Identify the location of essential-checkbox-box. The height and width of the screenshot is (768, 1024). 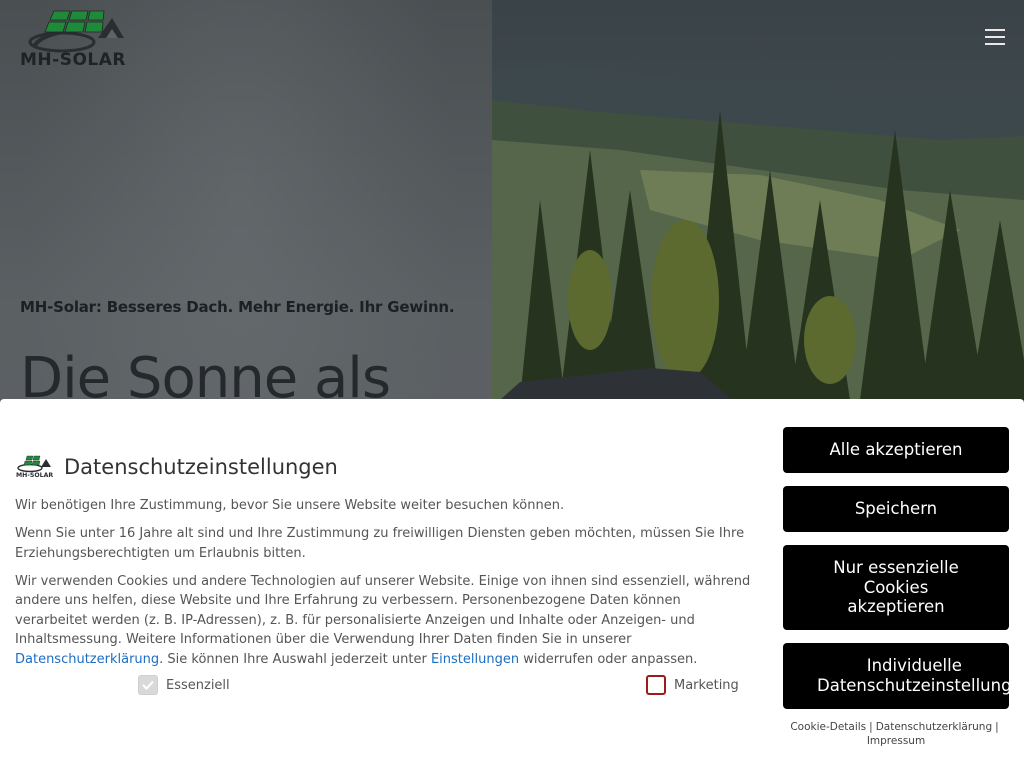
(148, 685).